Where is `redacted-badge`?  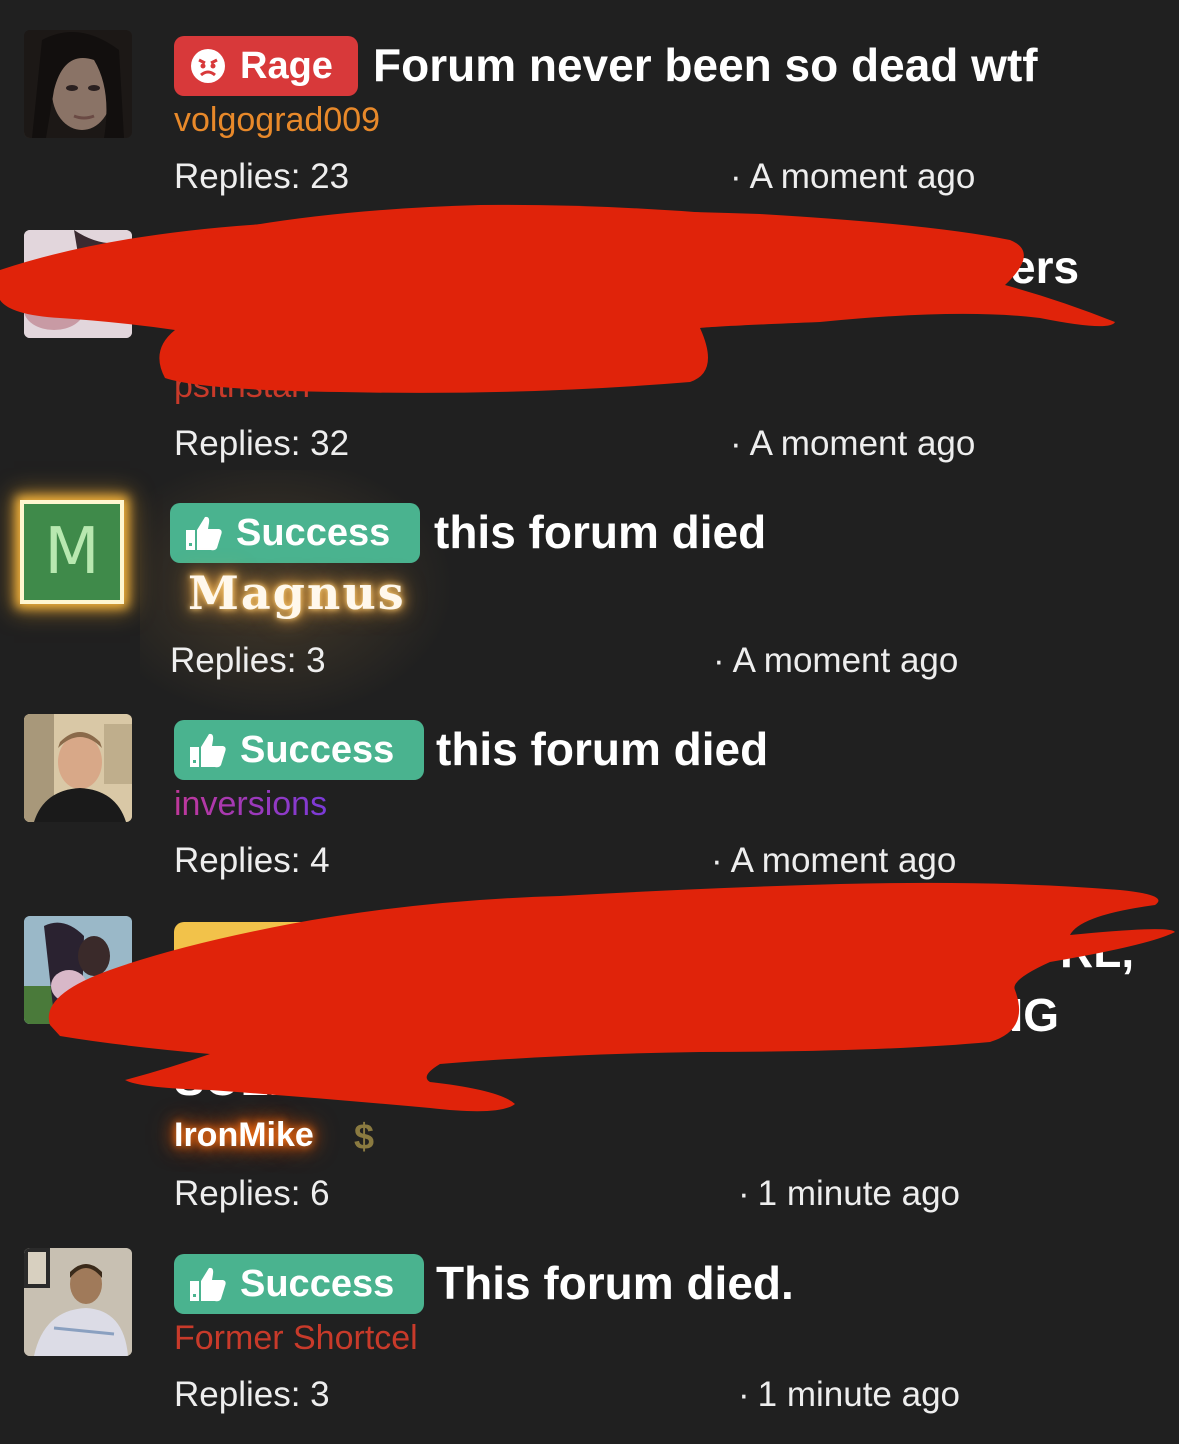
redacted-badge is located at coordinates (274, 952).